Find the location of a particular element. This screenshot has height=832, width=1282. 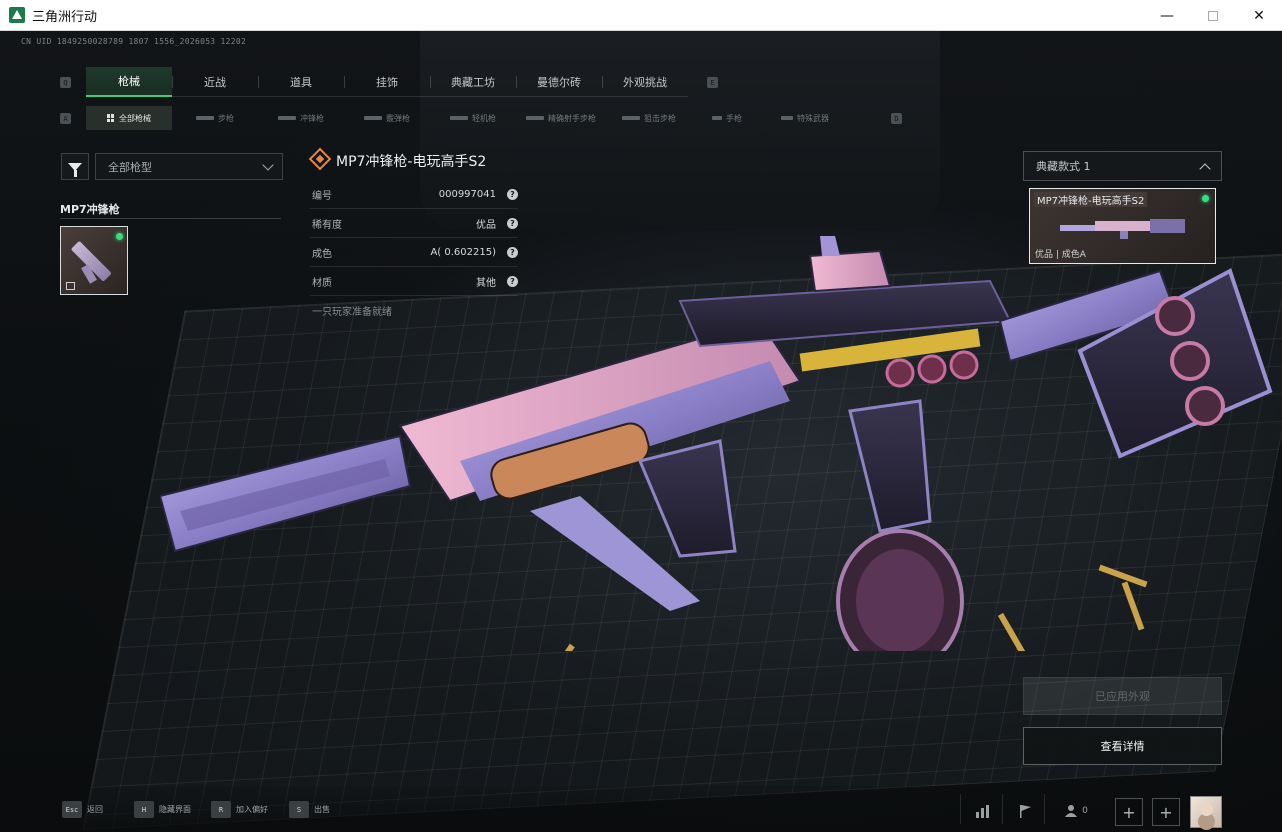

info-row-serial: 编号 000997041? is located at coordinates (414, 194).